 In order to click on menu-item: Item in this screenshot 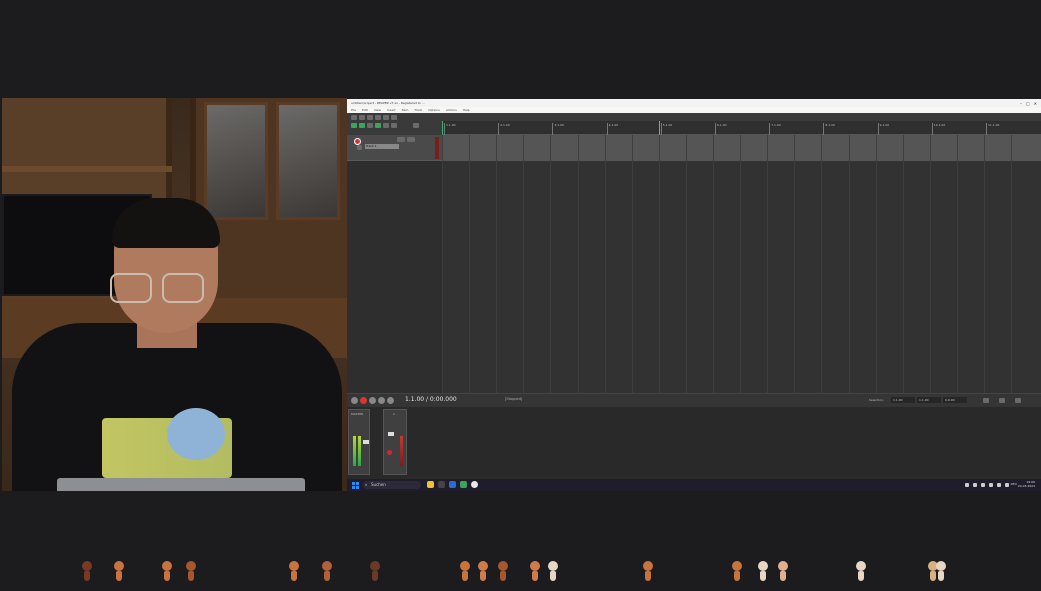, I will do `click(405, 110)`.